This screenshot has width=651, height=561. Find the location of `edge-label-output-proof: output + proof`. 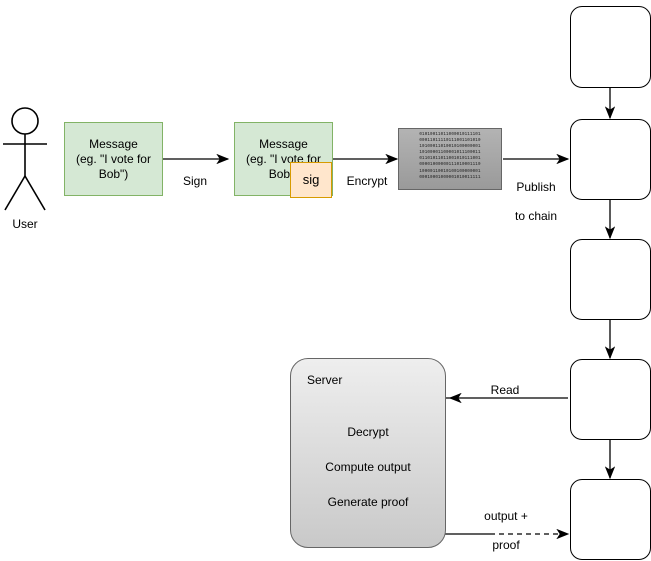

edge-label-output-proof: output + proof is located at coordinates (506, 524).